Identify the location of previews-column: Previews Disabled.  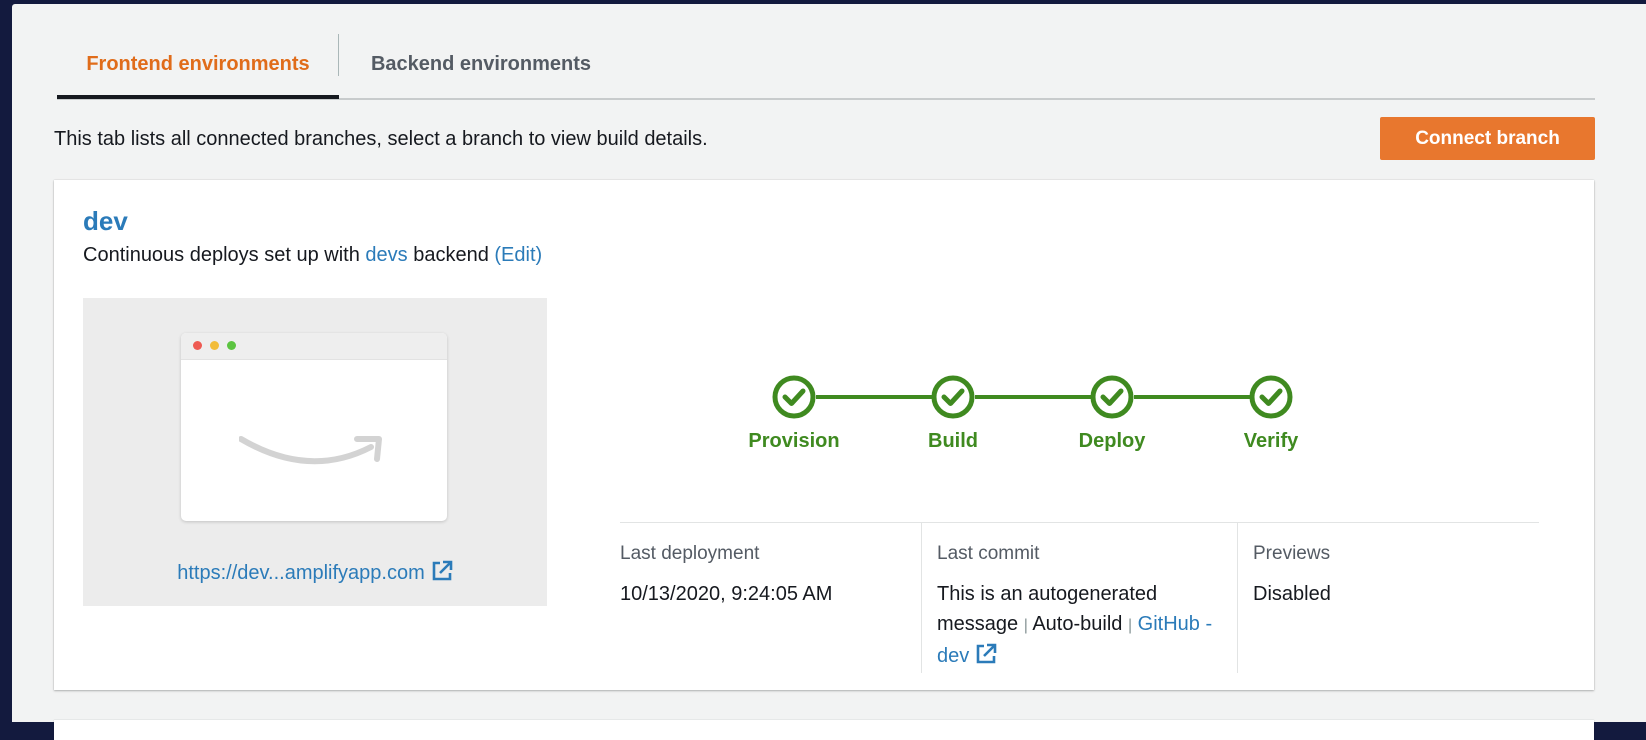
(1387, 598).